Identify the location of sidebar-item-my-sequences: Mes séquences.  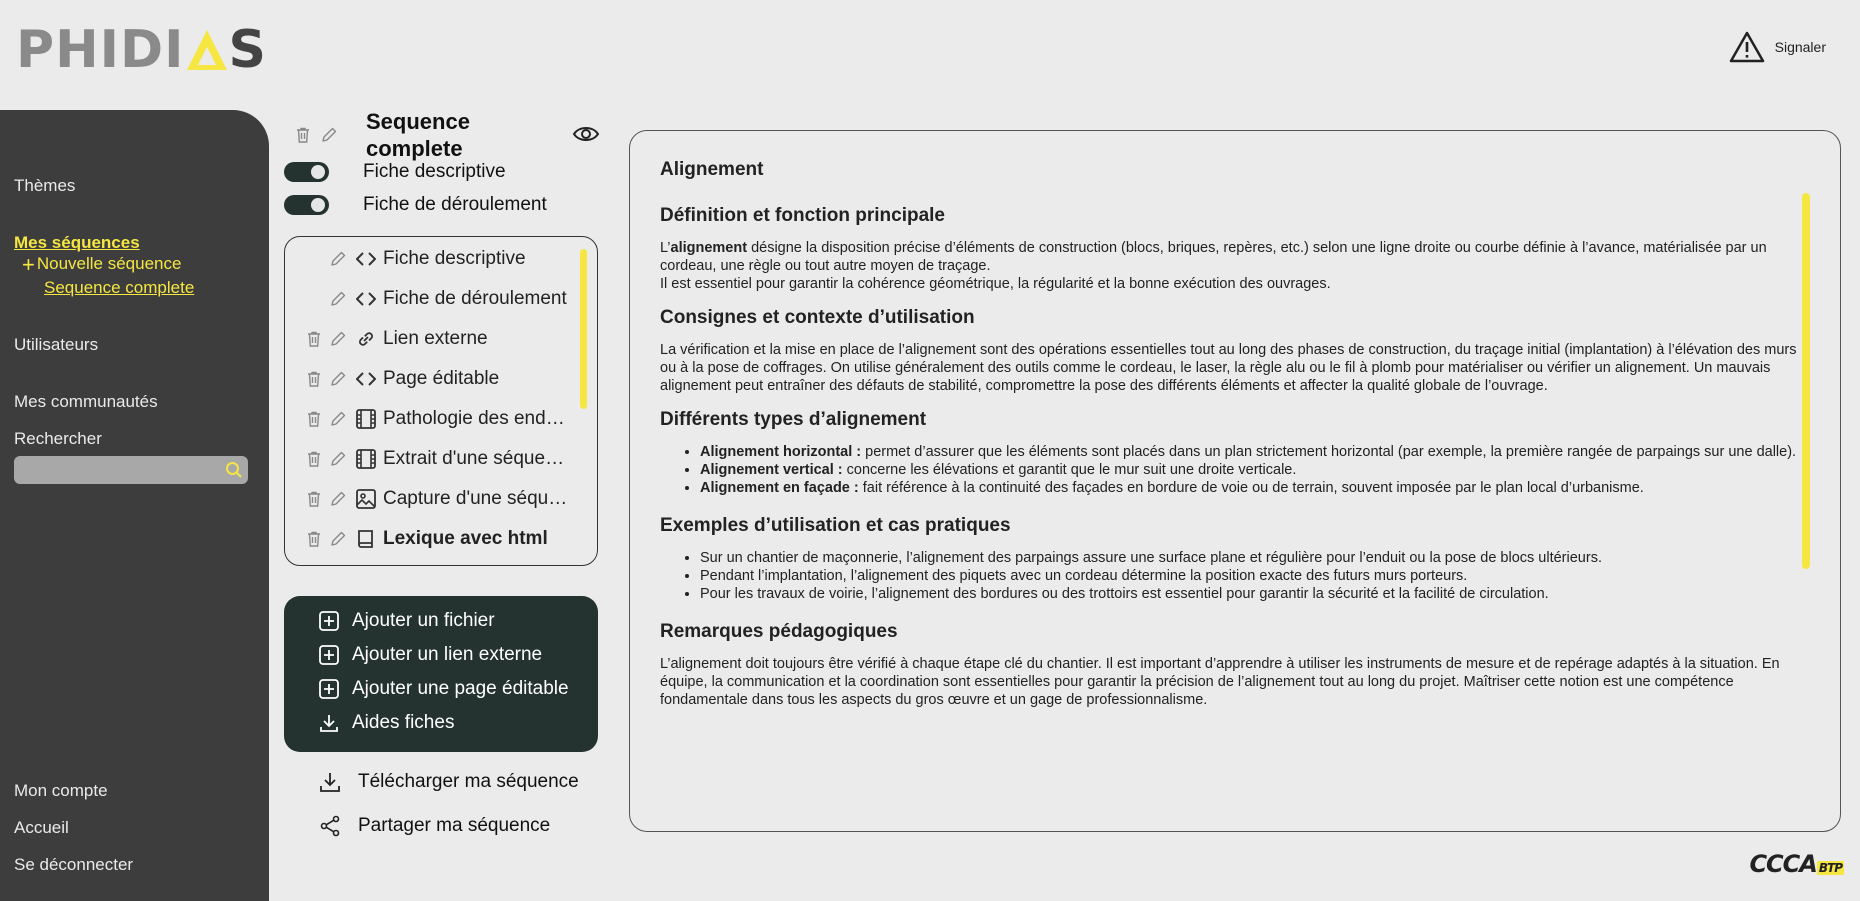
(77, 243).